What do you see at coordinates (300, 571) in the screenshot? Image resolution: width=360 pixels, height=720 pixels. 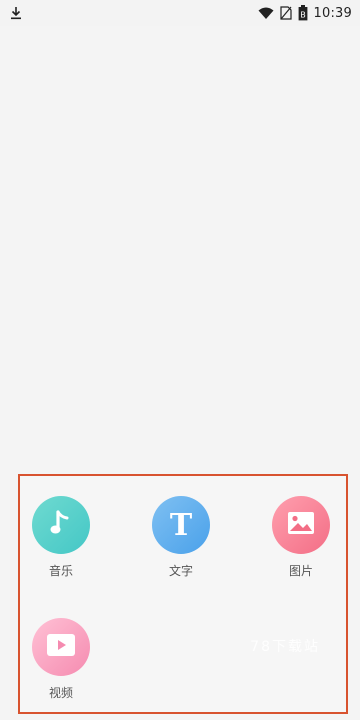 I see `image-label: 图片` at bounding box center [300, 571].